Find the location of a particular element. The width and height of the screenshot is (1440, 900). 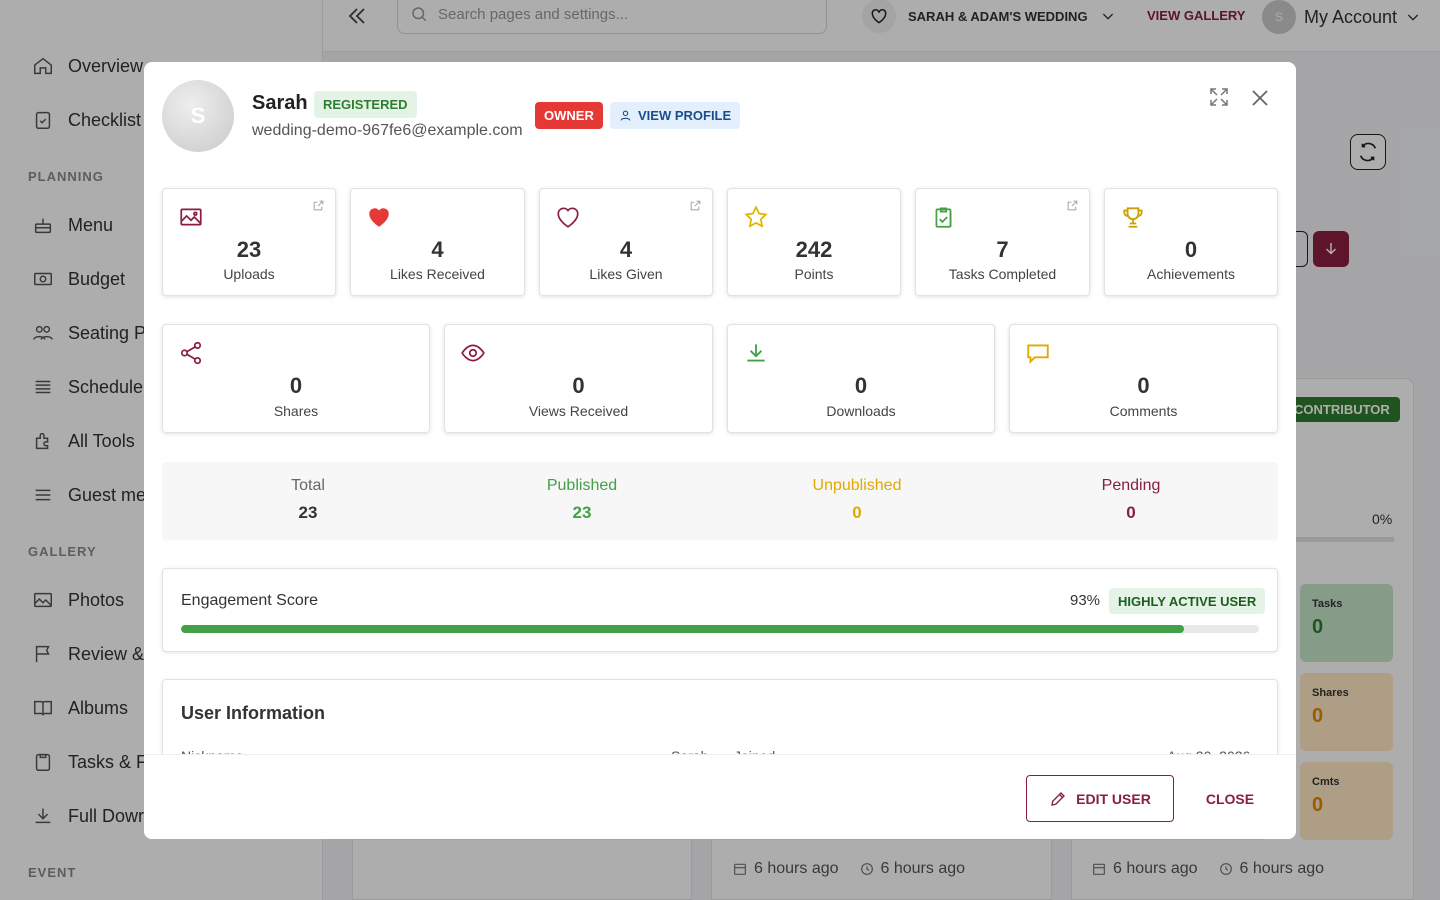

fullscreen-icon is located at coordinates (1219, 97).